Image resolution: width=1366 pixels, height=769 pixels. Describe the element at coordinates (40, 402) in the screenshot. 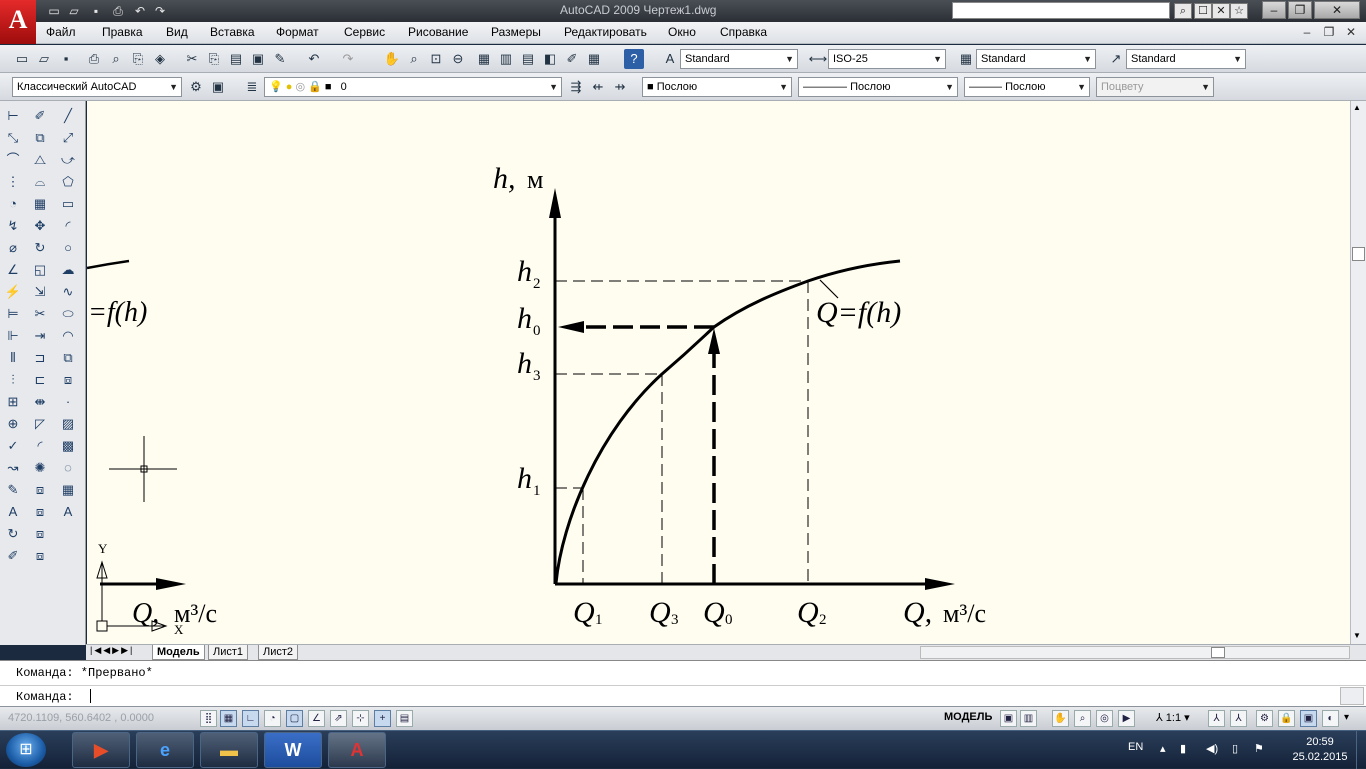

I see `join-icon: ⇼` at that location.